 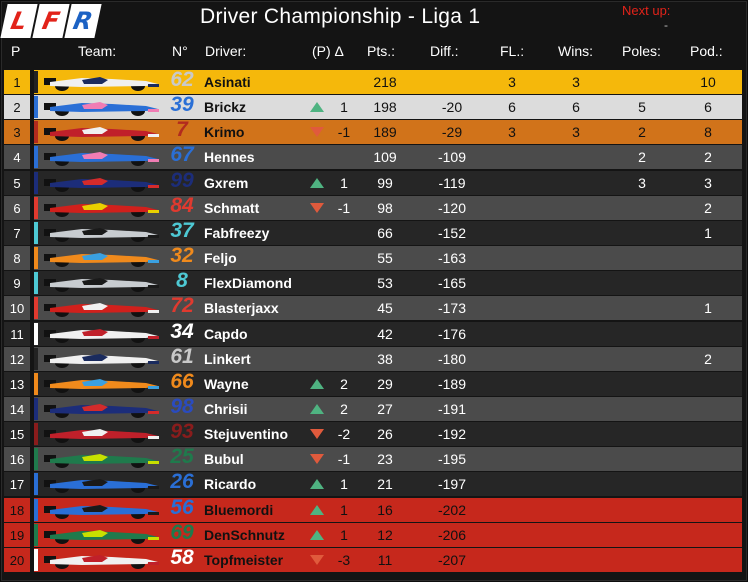 I want to click on car-number: 37, so click(x=182, y=230).